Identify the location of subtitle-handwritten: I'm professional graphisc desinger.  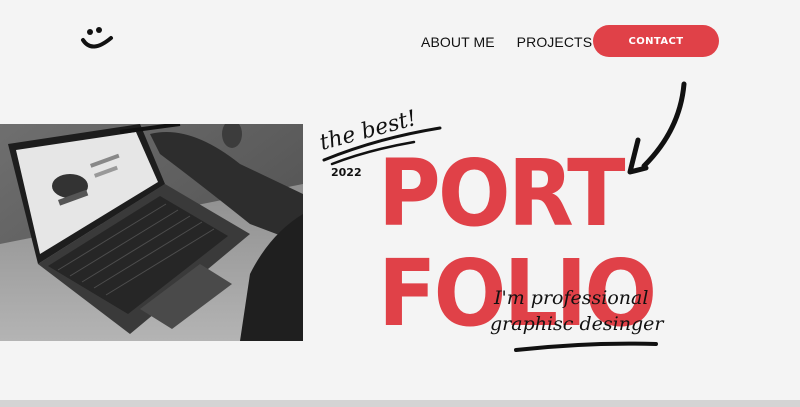
(577, 319).